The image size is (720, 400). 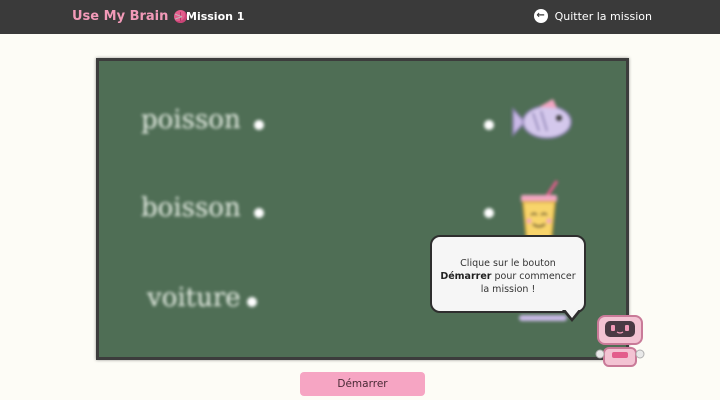 What do you see at coordinates (508, 289) in the screenshot?
I see `bubble-line-3: la mission !` at bounding box center [508, 289].